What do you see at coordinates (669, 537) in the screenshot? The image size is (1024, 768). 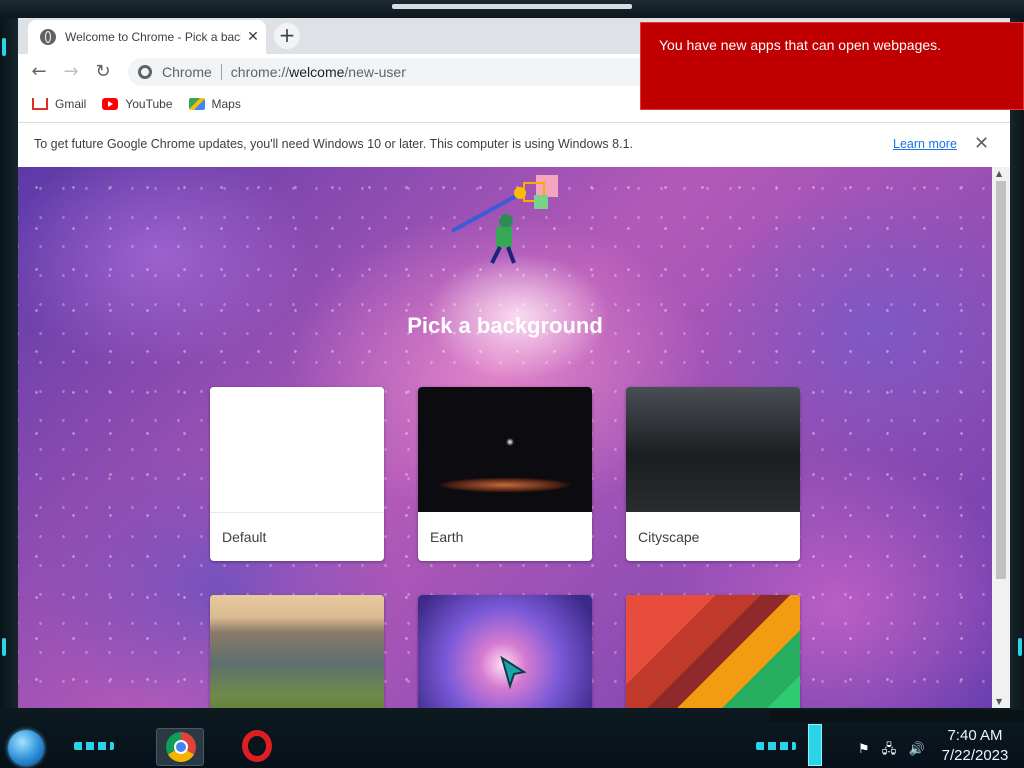 I see `background-label: Cityscape` at bounding box center [669, 537].